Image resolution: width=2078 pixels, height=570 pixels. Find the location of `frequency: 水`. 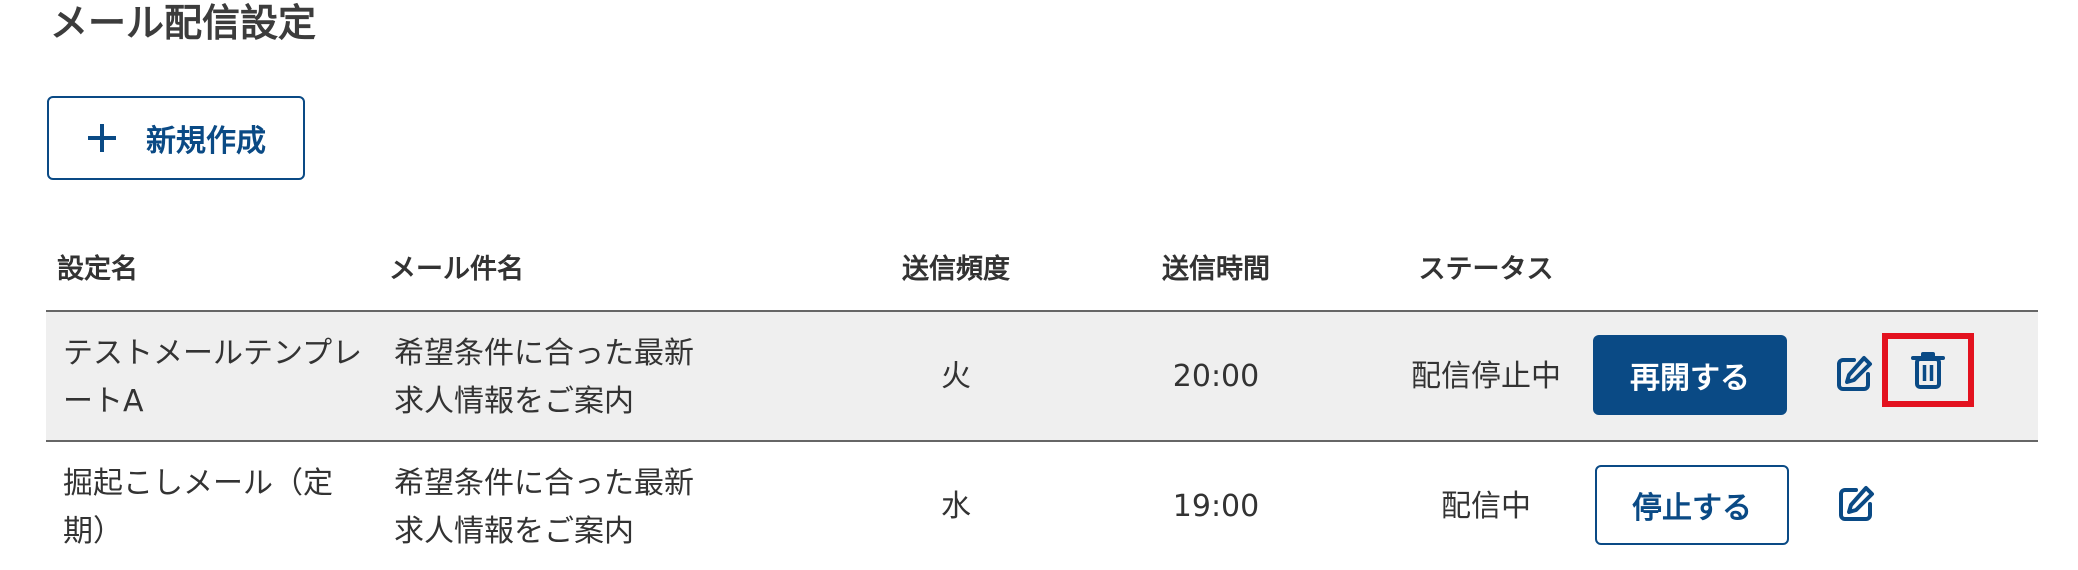

frequency: 水 is located at coordinates (956, 506).